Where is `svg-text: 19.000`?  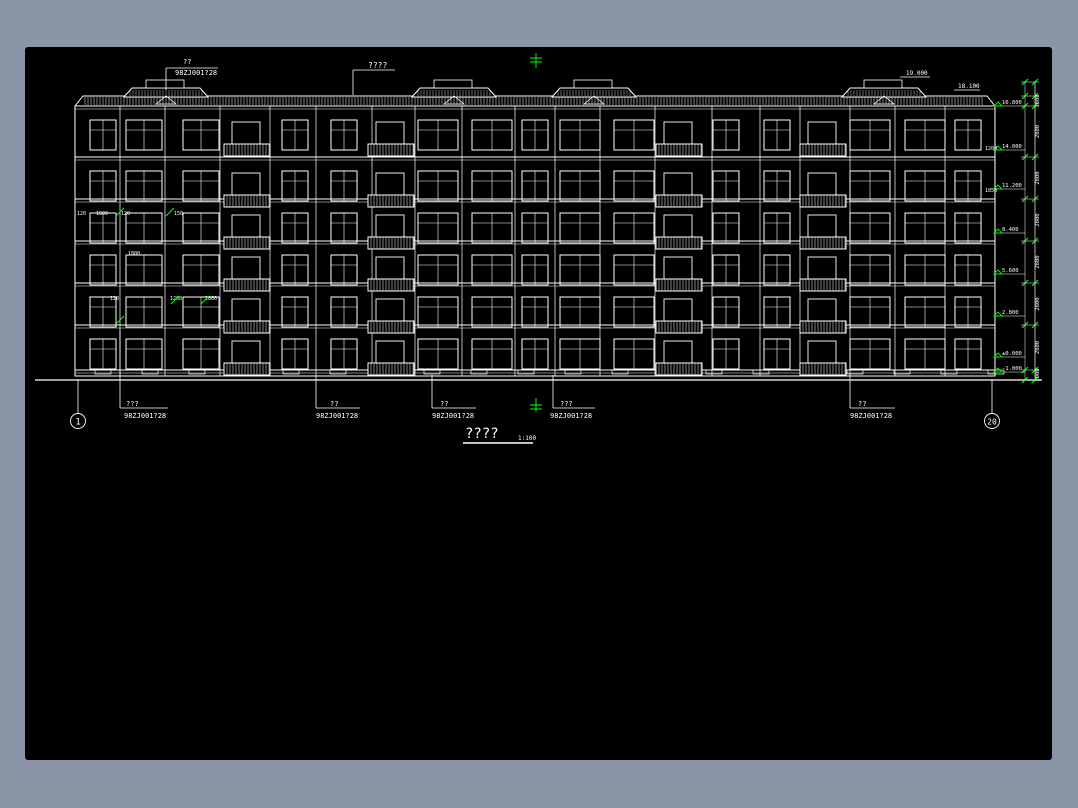
svg-text: 19.000 is located at coordinates (917, 73).